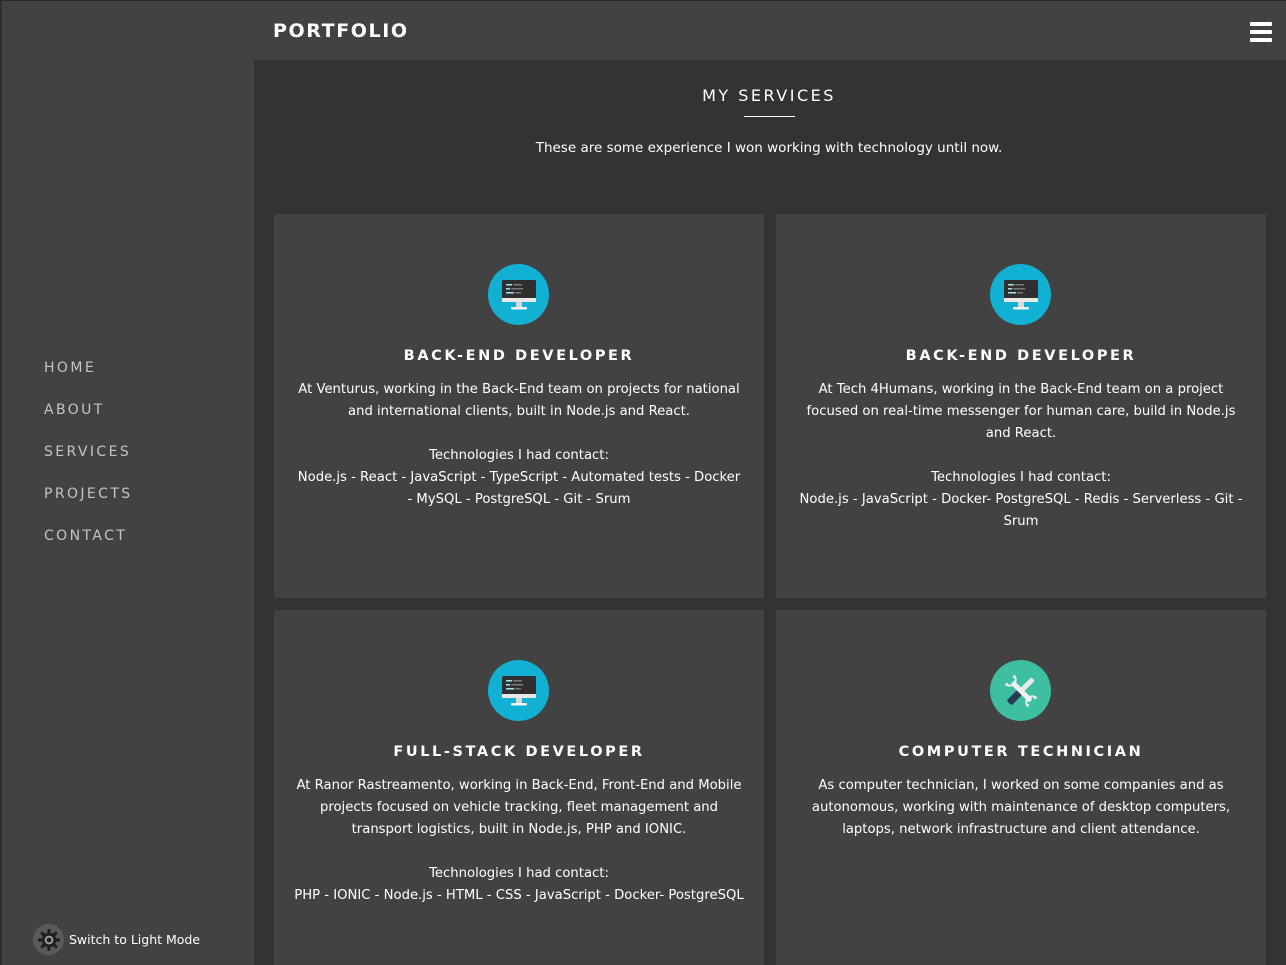 The width and height of the screenshot is (1286, 965). What do you see at coordinates (1261, 32) in the screenshot?
I see `hamburger-menu-icon` at bounding box center [1261, 32].